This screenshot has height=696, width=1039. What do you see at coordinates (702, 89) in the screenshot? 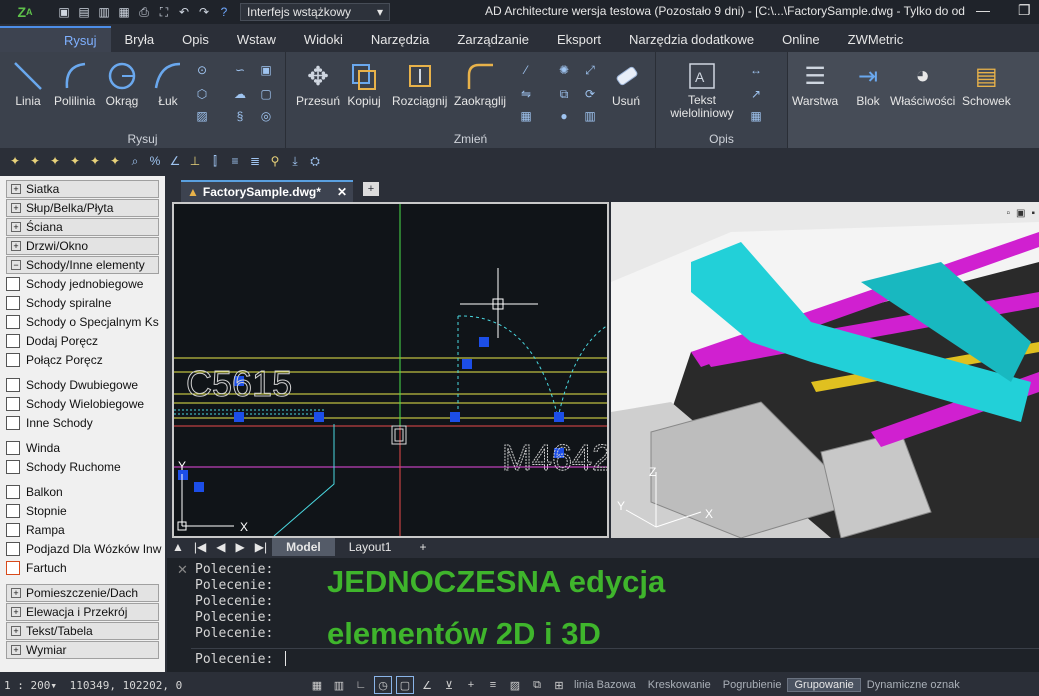
I see `mtext-button: A Tekst wieloliniowy` at bounding box center [702, 89].